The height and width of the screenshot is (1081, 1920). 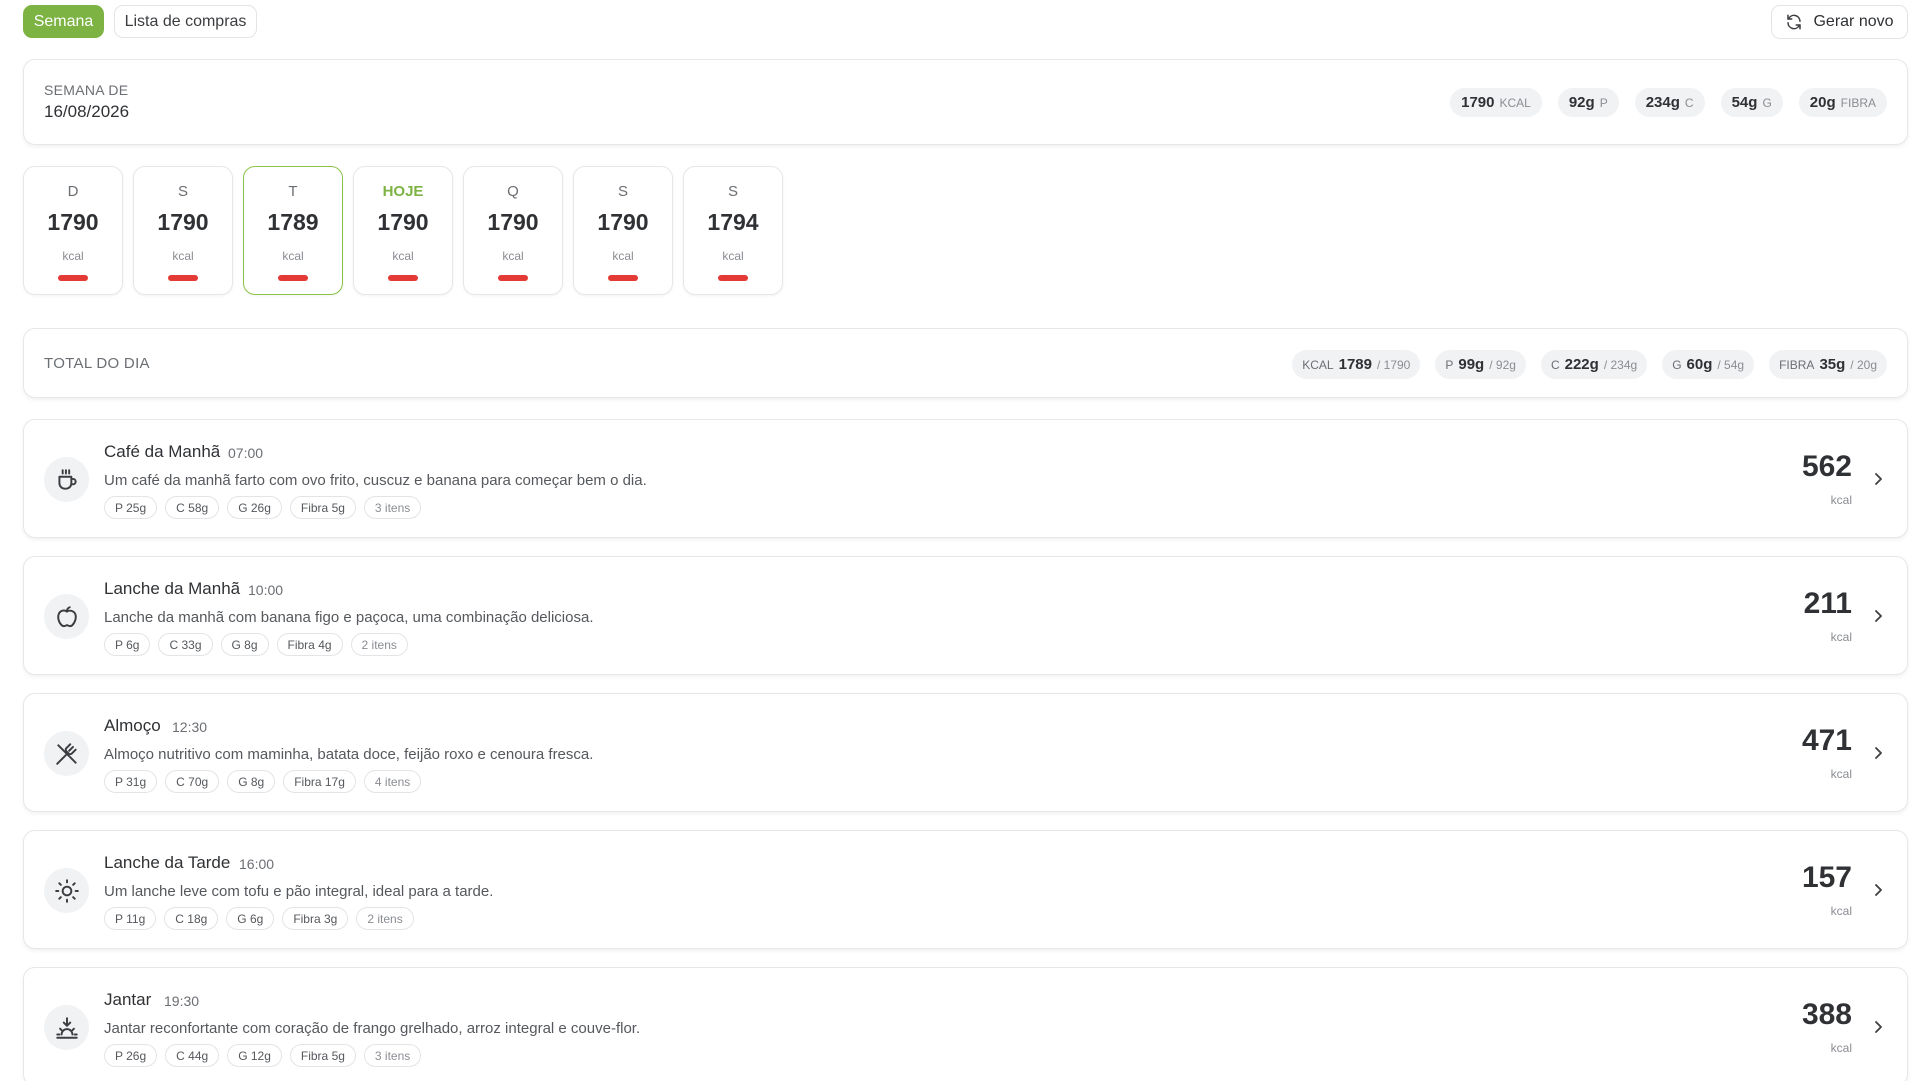 I want to click on meal-chip-items: 3 itens, so click(x=392, y=1055).